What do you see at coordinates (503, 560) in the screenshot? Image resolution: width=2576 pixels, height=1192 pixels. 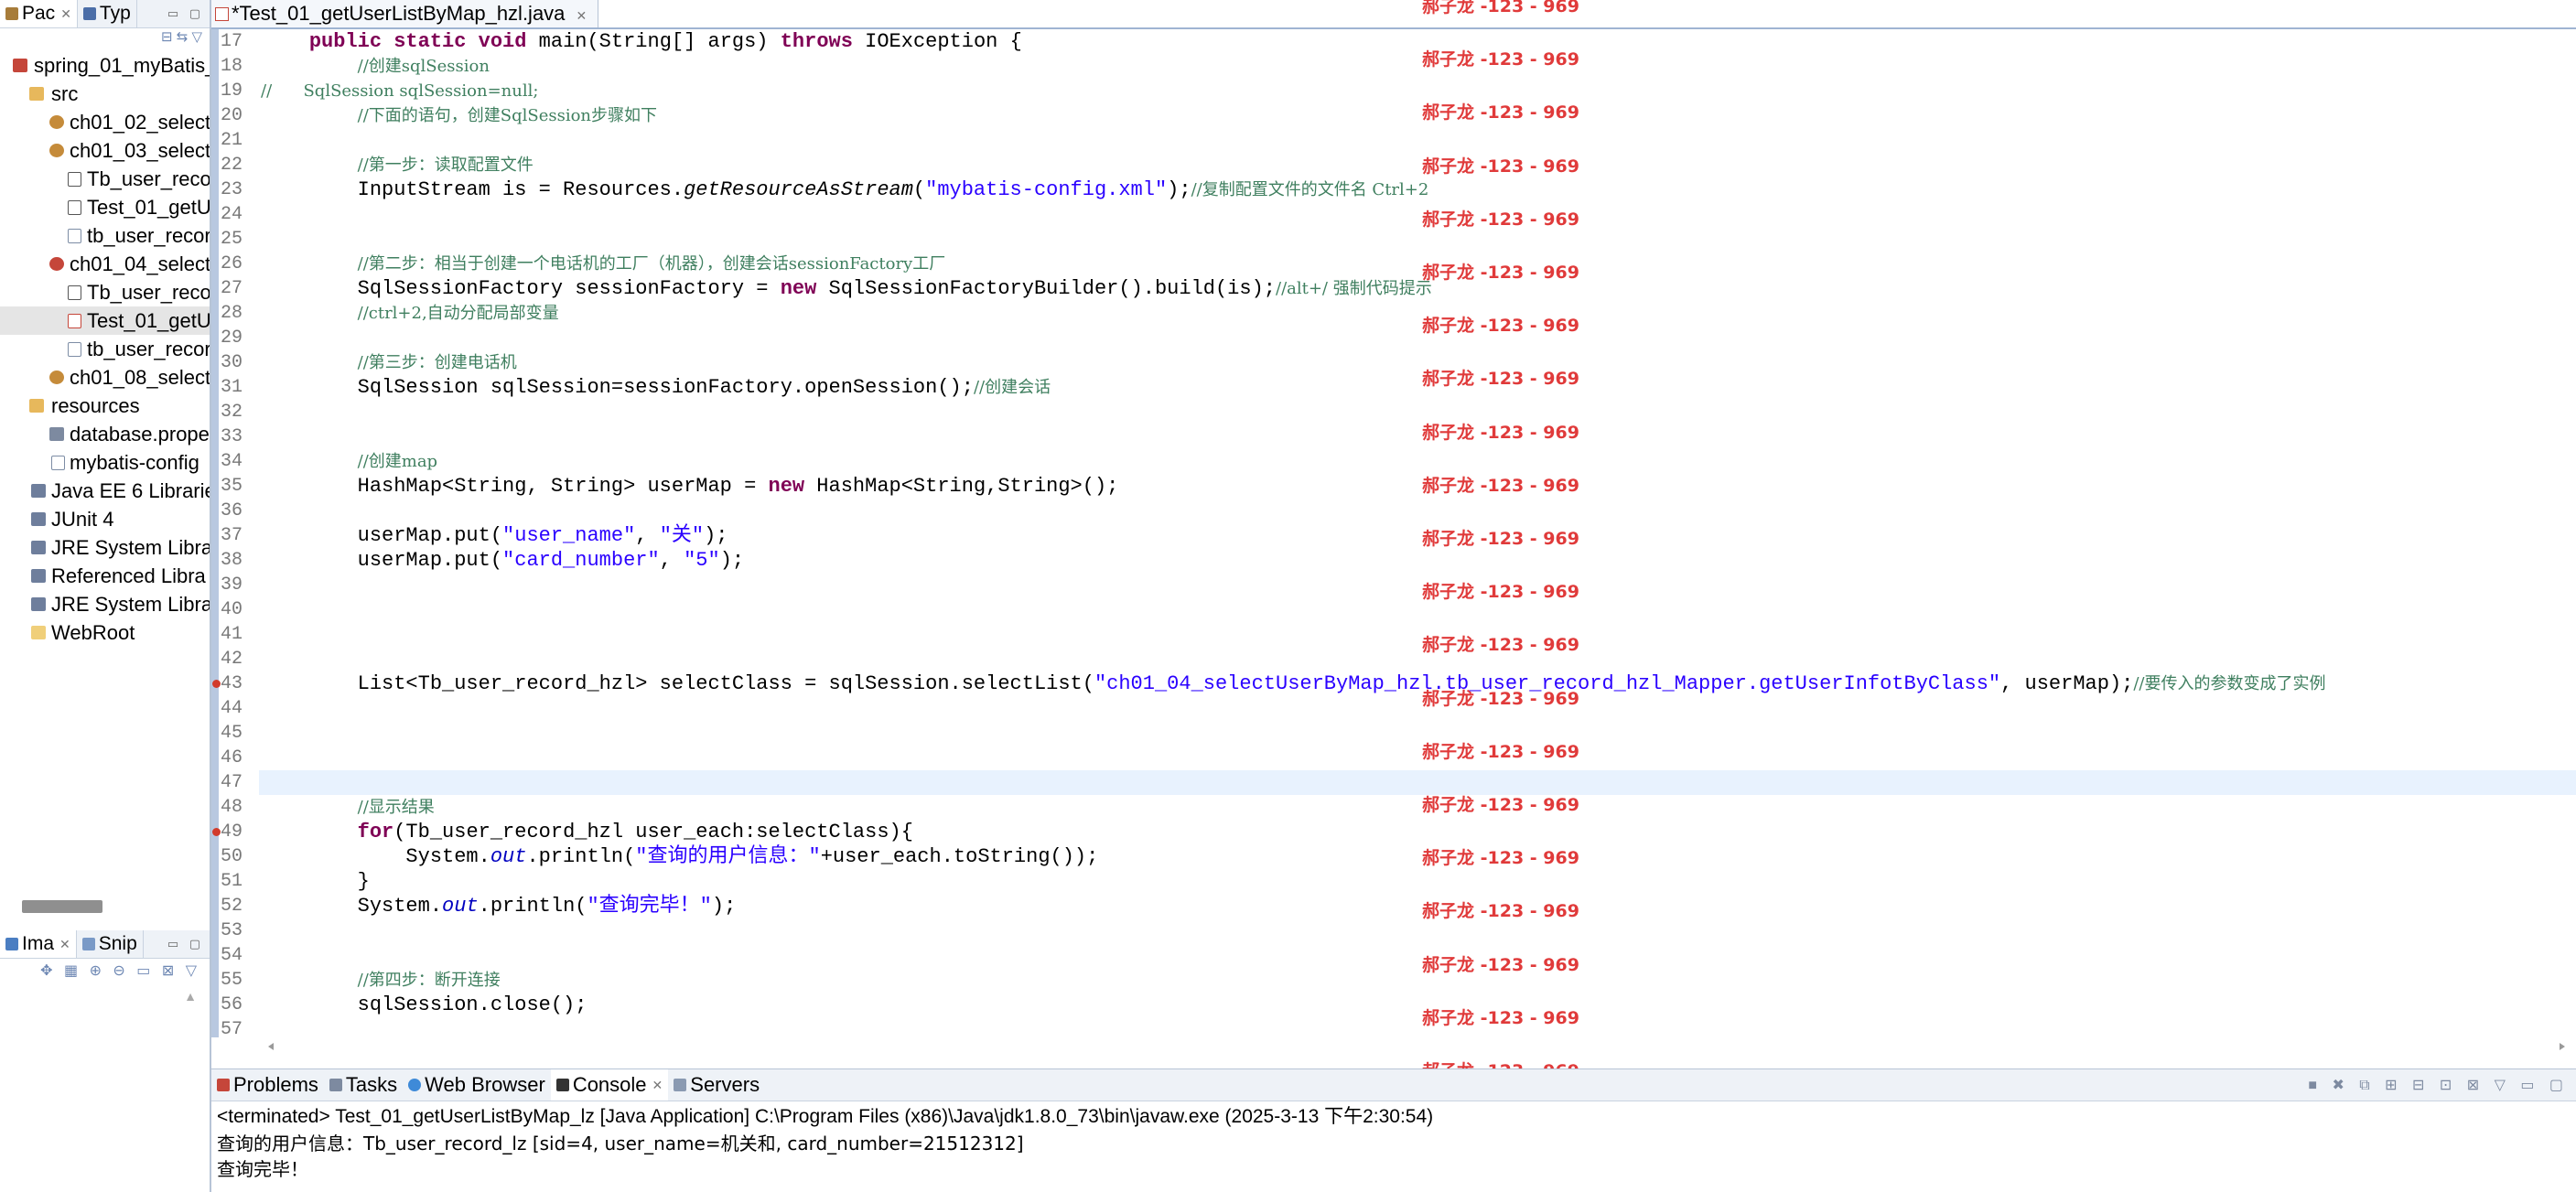 I see `code-line: userMap.put("card_number", "5");` at bounding box center [503, 560].